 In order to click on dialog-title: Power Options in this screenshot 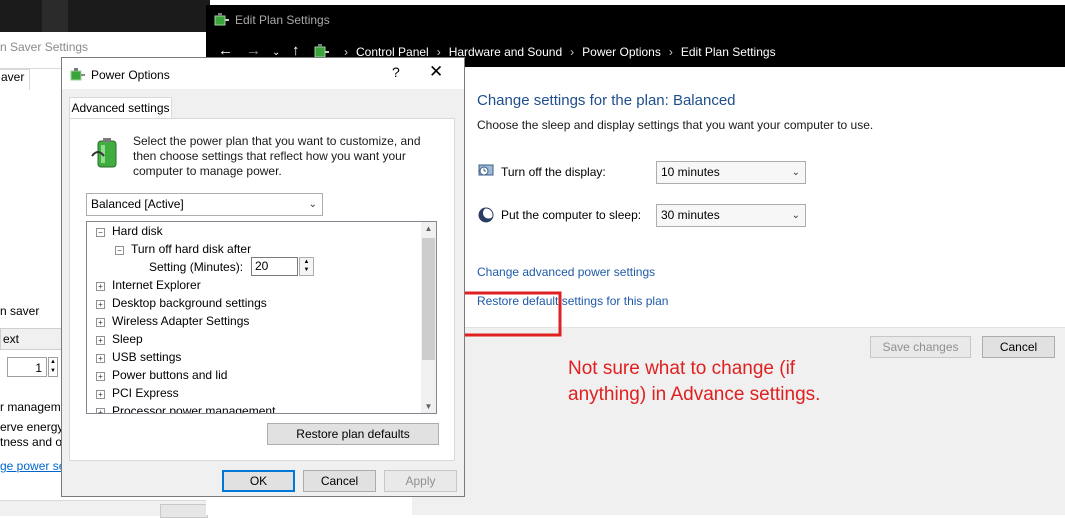, I will do `click(130, 75)`.